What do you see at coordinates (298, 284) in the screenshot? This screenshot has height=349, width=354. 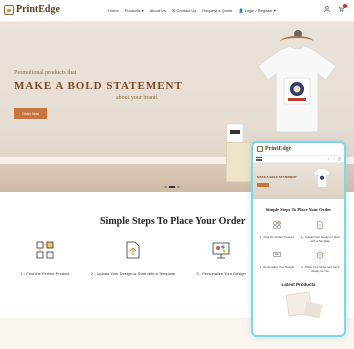 I see `mobile-latest-title: Latest Products` at bounding box center [298, 284].